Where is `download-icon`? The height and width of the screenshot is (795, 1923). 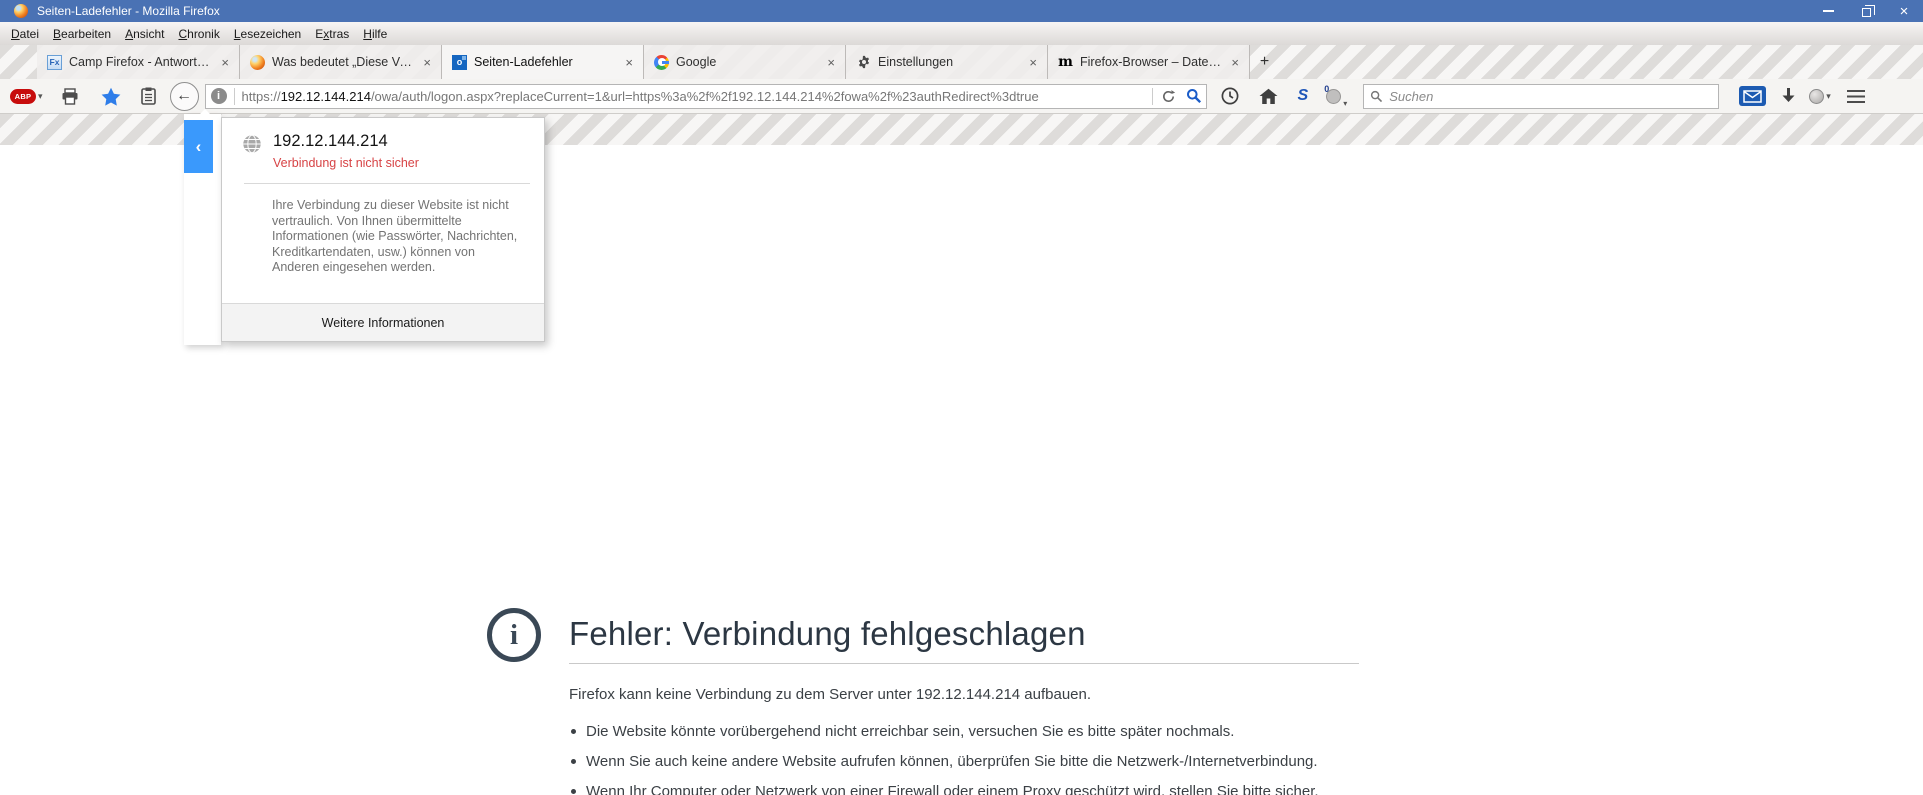 download-icon is located at coordinates (1788, 95).